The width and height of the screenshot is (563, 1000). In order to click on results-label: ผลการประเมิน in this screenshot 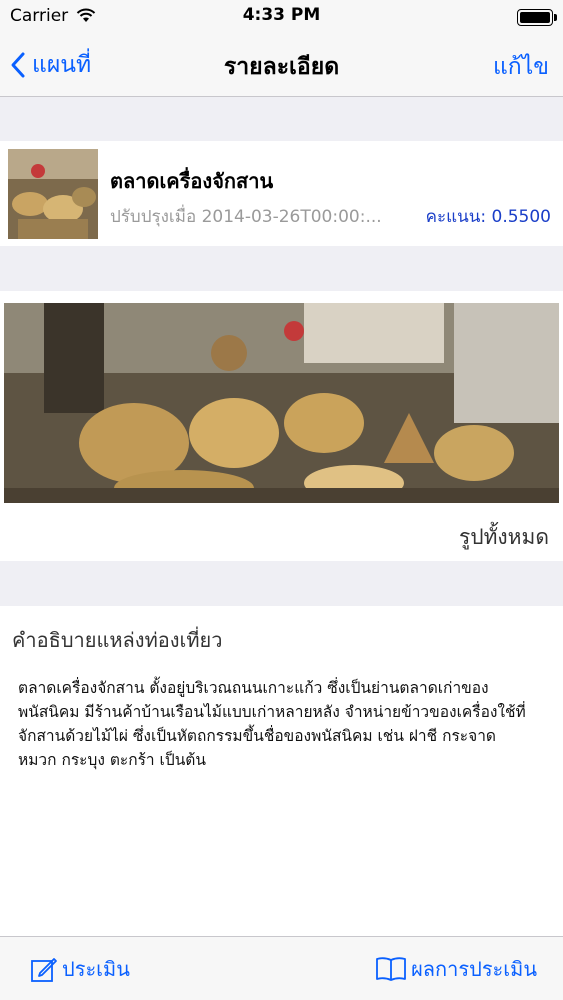, I will do `click(474, 969)`.